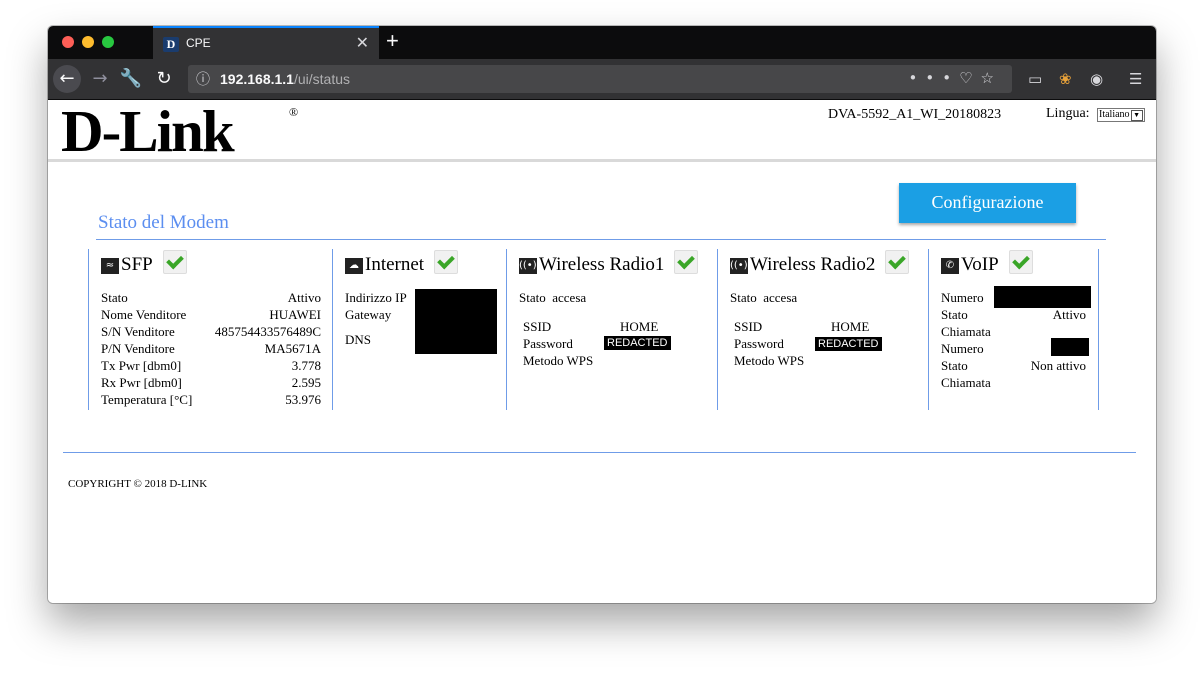  Describe the element at coordinates (395, 264) in the screenshot. I see `internet-title: Internet` at that location.